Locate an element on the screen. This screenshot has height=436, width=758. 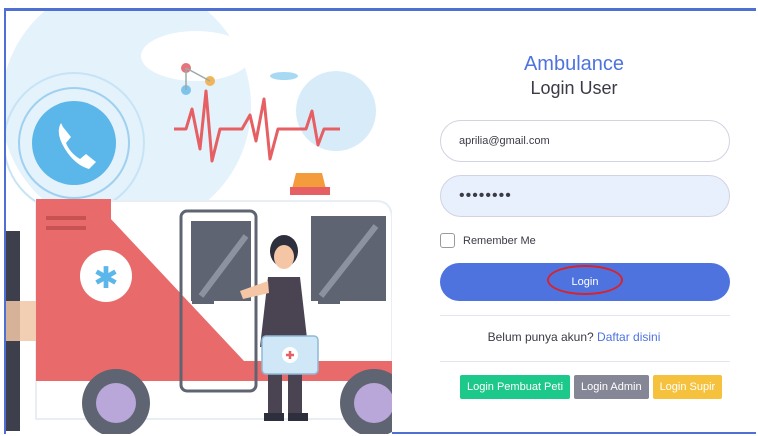
register-text: Belum punya akun? is located at coordinates (540, 337).